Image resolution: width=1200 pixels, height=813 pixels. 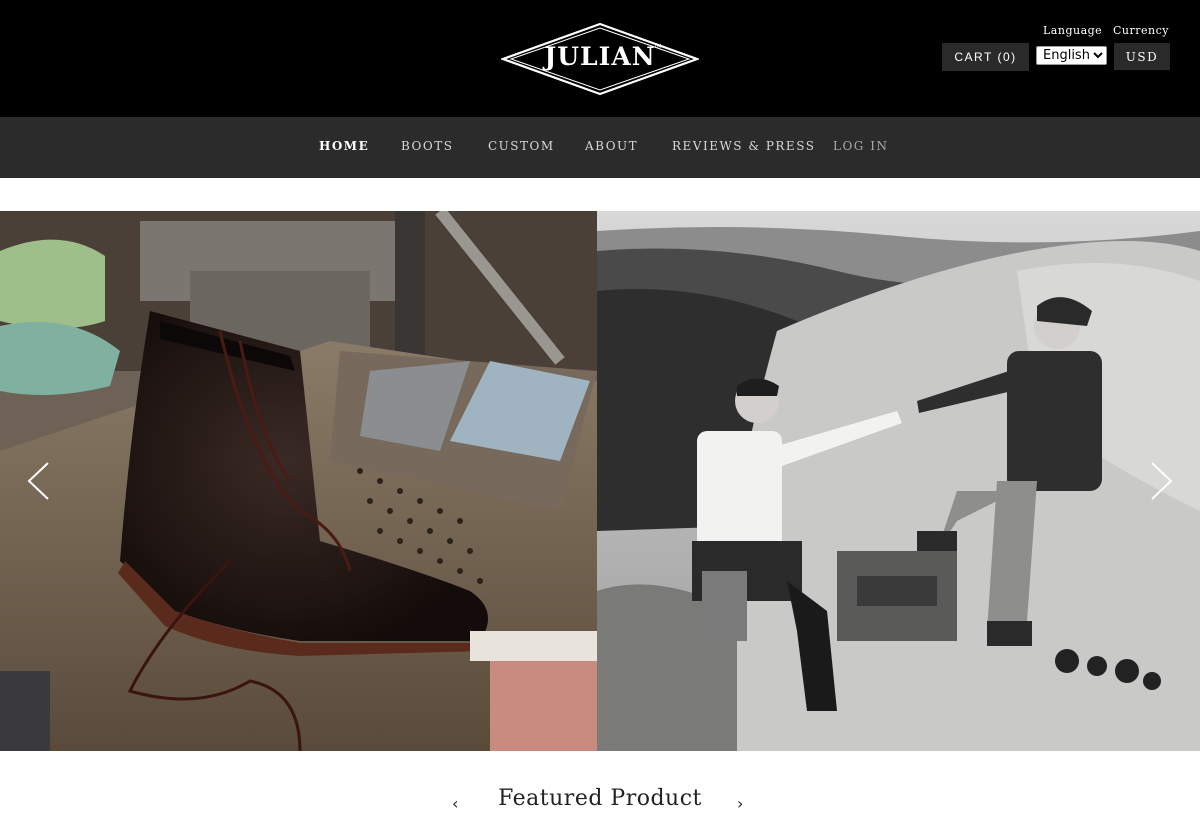 I want to click on chevron-right-icon, so click(x=1162, y=481).